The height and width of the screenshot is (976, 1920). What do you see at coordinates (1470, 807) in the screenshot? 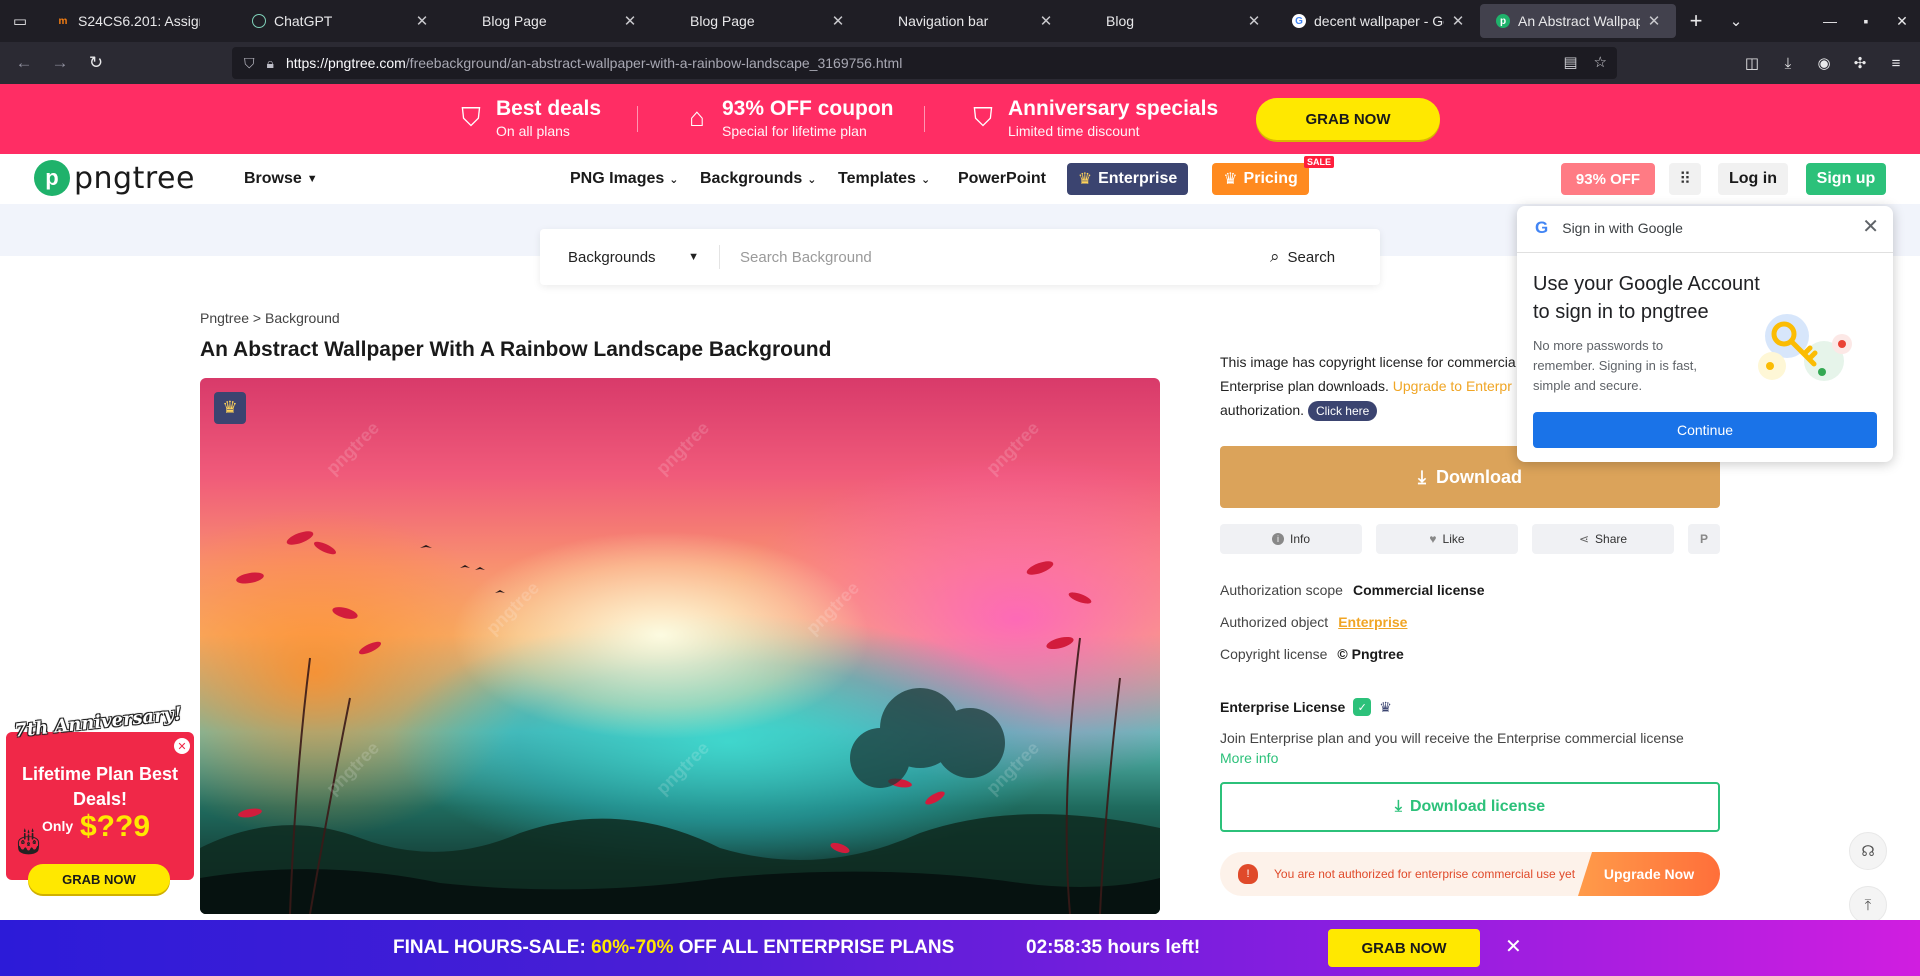
I see `download-license-button: ⤓ Download license` at bounding box center [1470, 807].